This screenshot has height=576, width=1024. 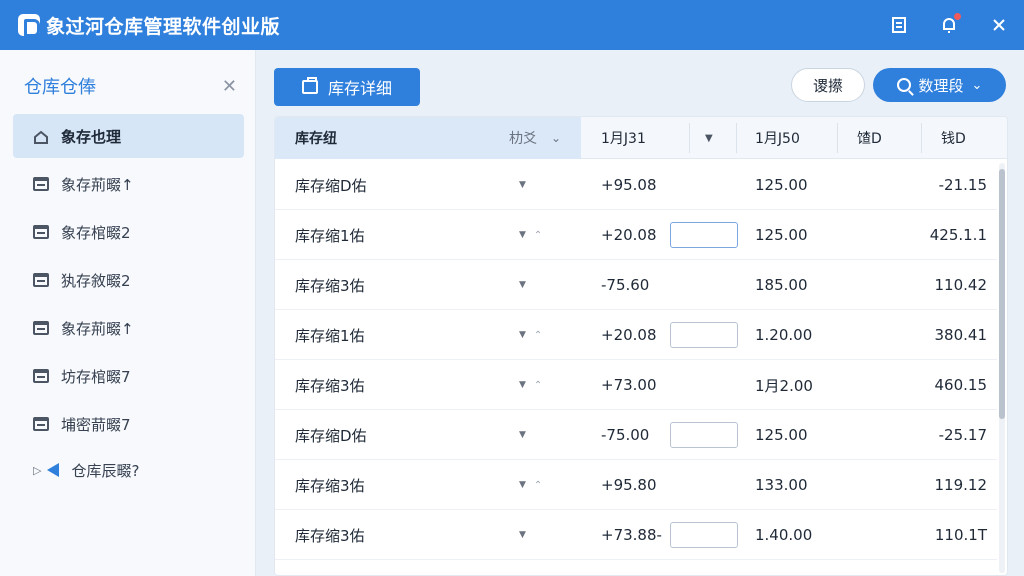 I want to click on row-value-c: 425.1.1, so click(x=958, y=235).